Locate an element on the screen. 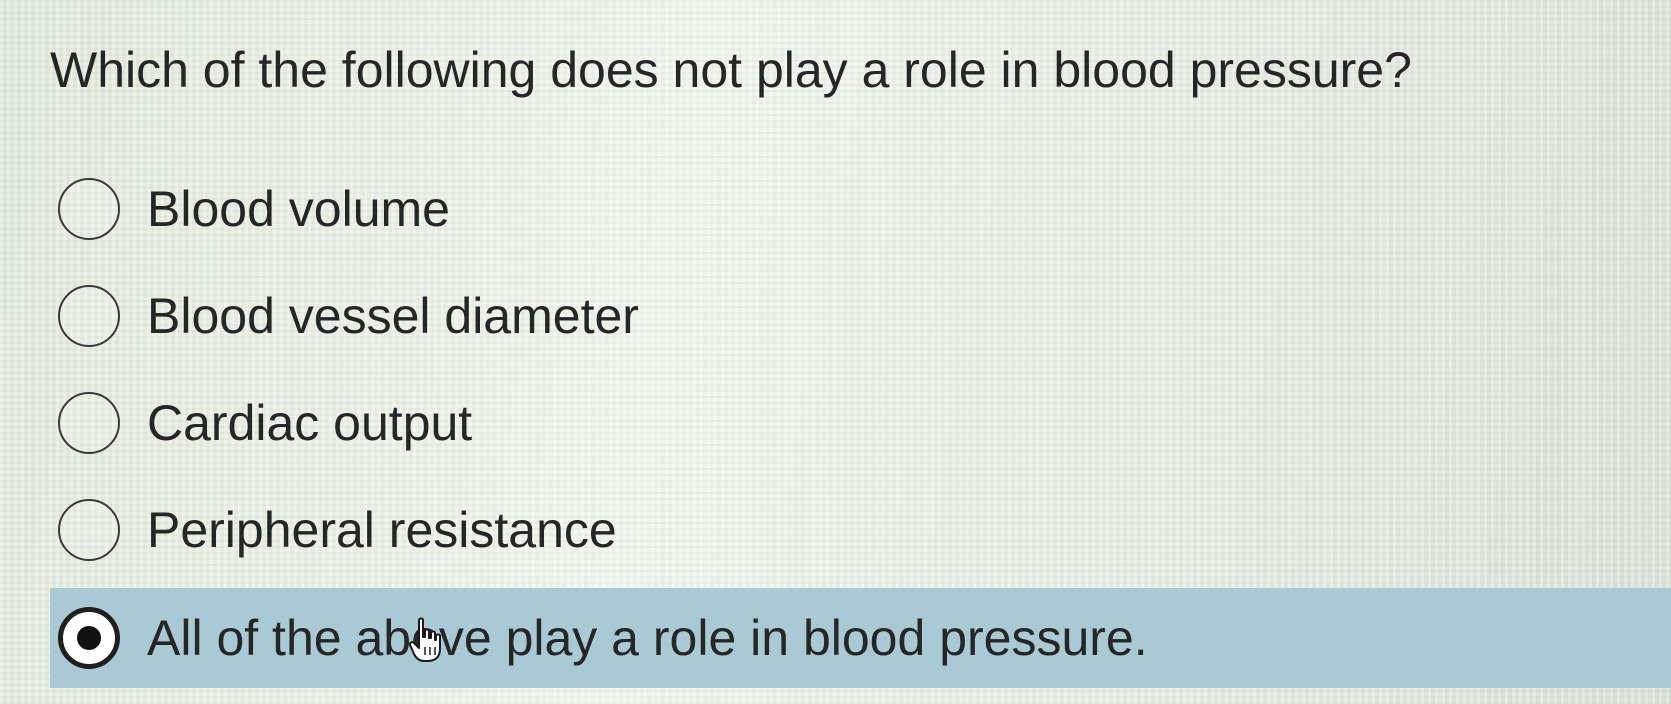  answer-option-blood-vessel-diameter: Blood vessel diameter is located at coordinates (860, 316).